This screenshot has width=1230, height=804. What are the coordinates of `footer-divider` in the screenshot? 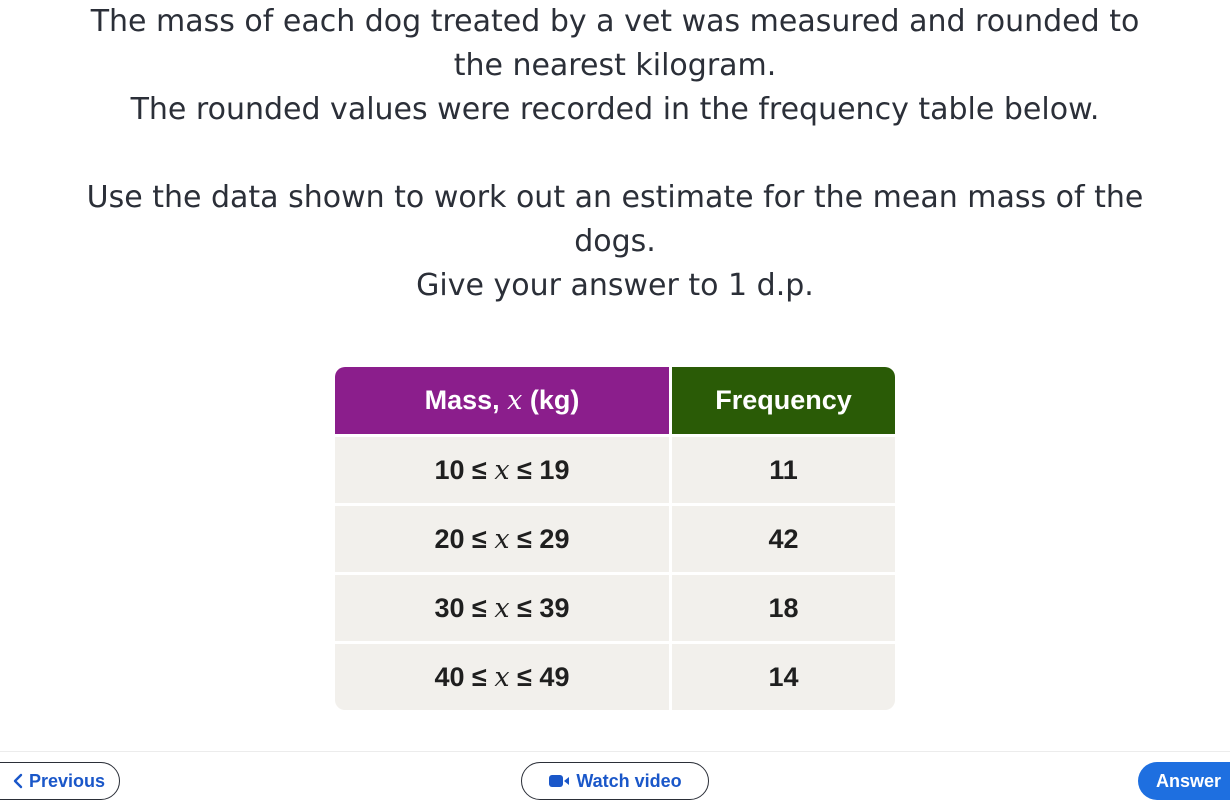 It's located at (615, 751).